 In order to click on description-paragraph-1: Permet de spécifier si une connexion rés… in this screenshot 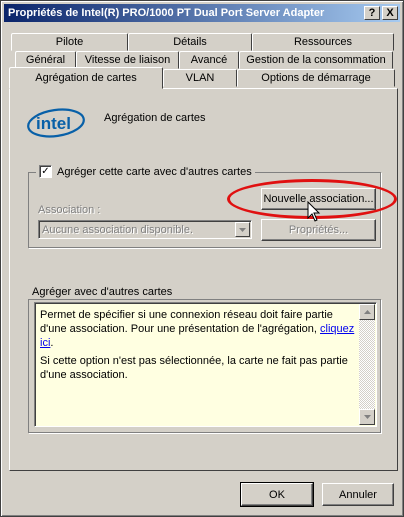, I will do `click(200, 329)`.